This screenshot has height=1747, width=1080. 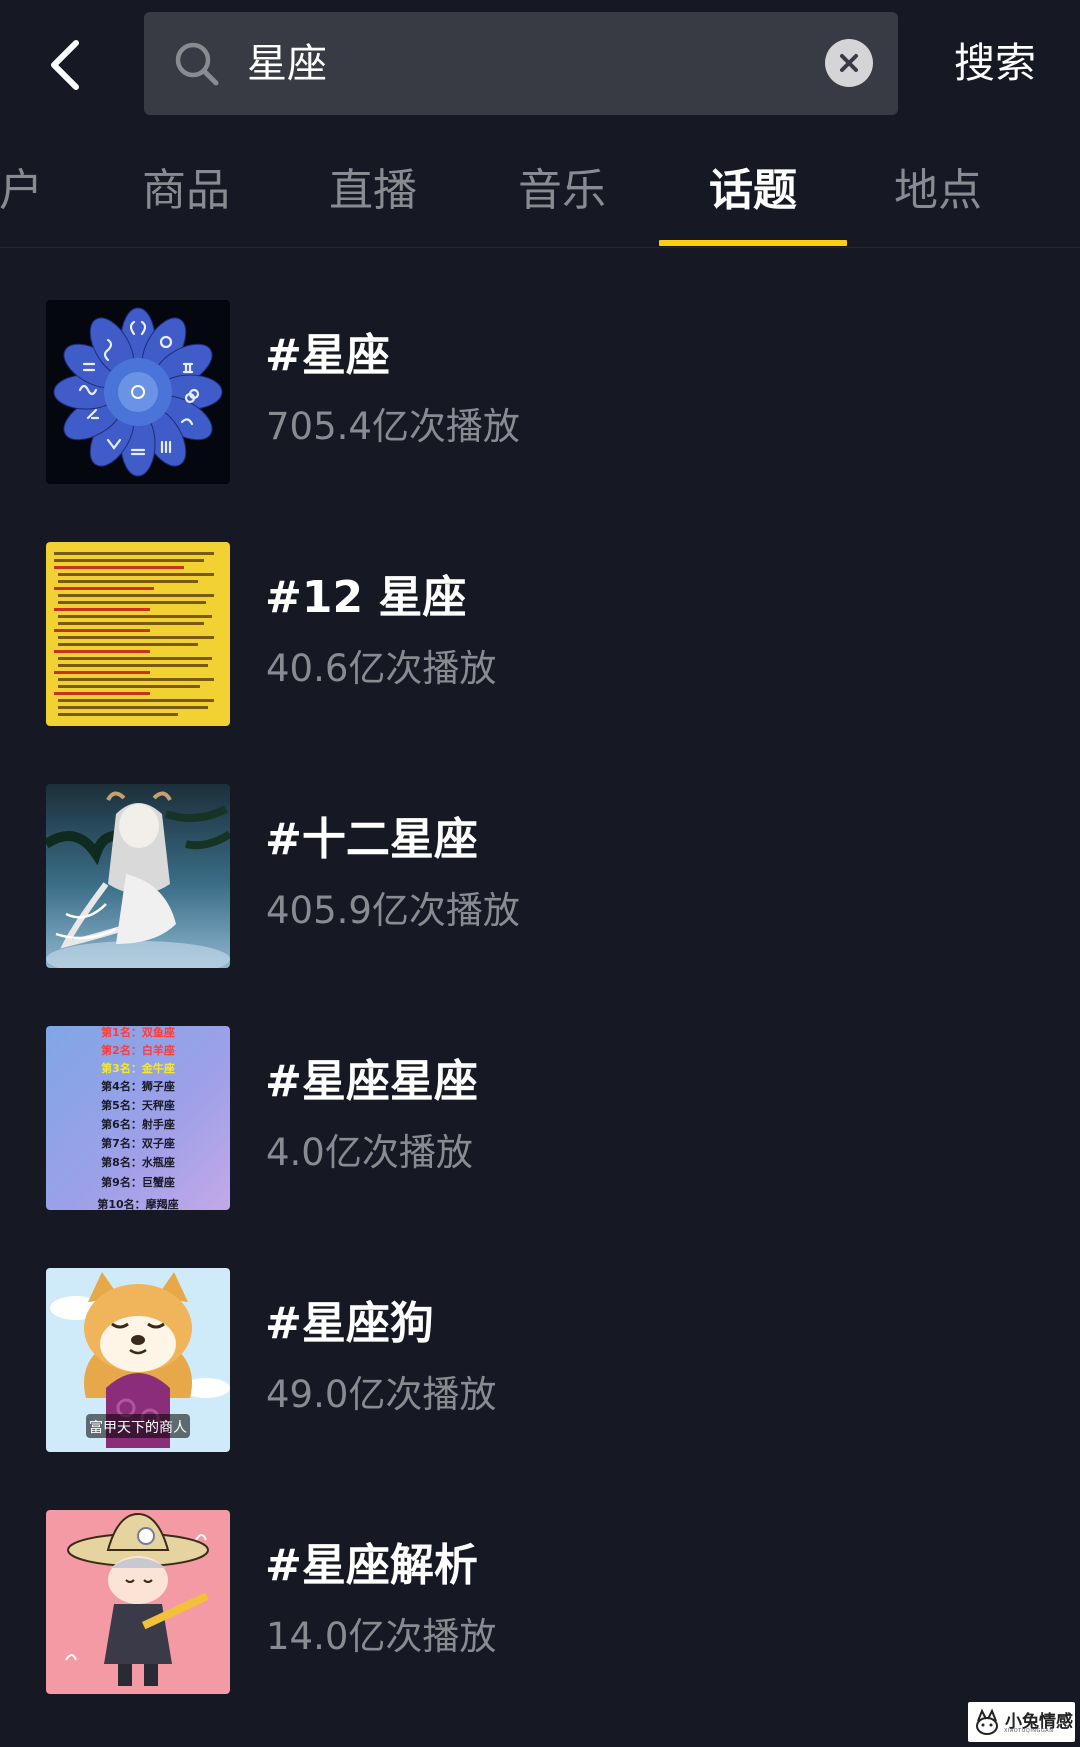 What do you see at coordinates (1021, 1722) in the screenshot?
I see `watermark: 小兔情感 XIAOTUQINGGAN` at bounding box center [1021, 1722].